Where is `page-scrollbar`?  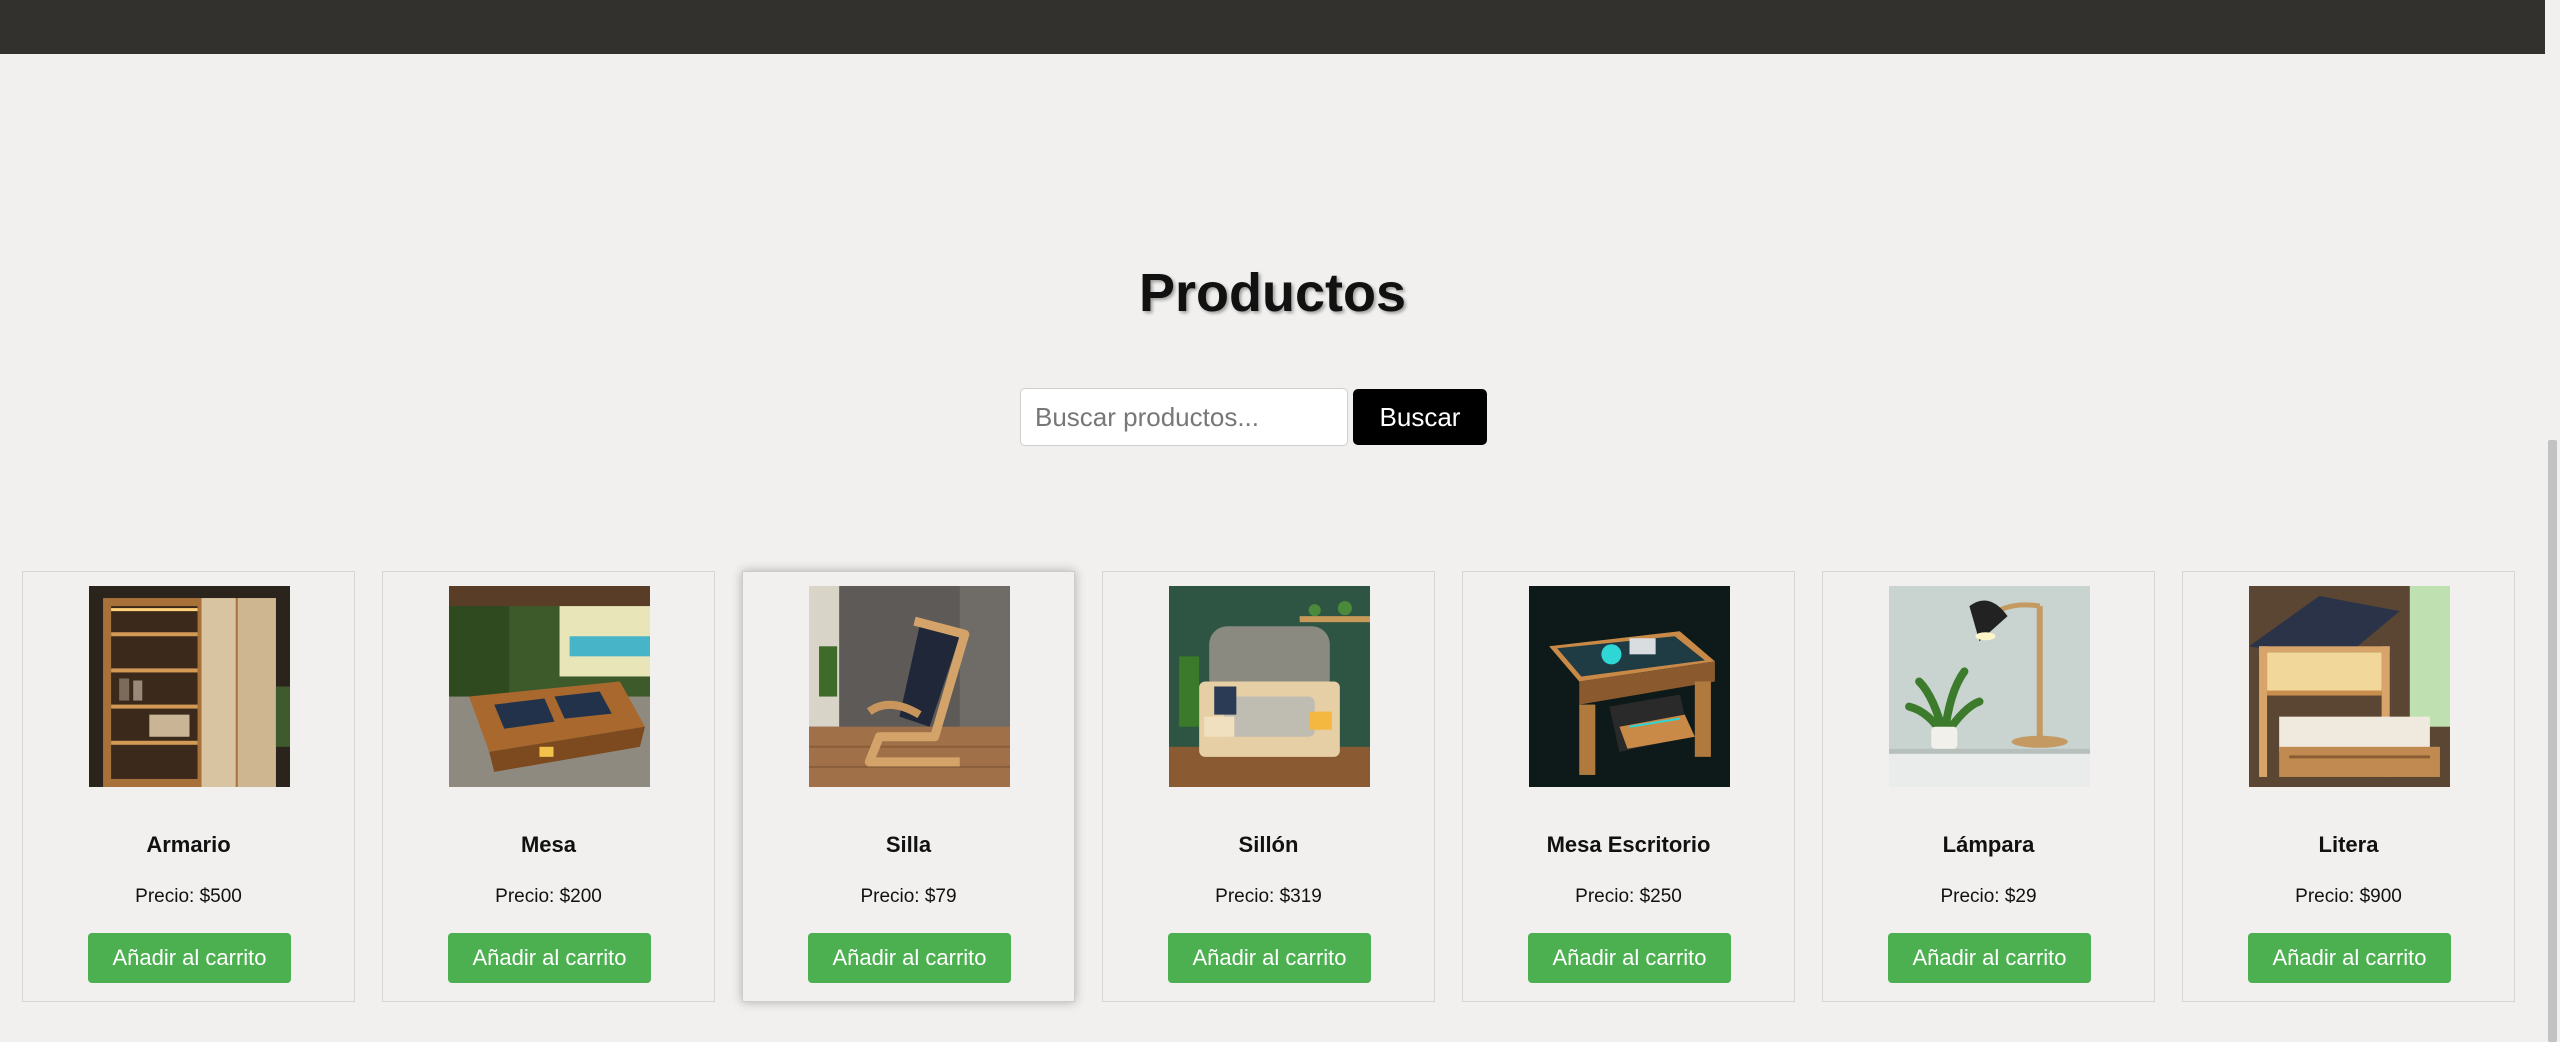 page-scrollbar is located at coordinates (2552, 521).